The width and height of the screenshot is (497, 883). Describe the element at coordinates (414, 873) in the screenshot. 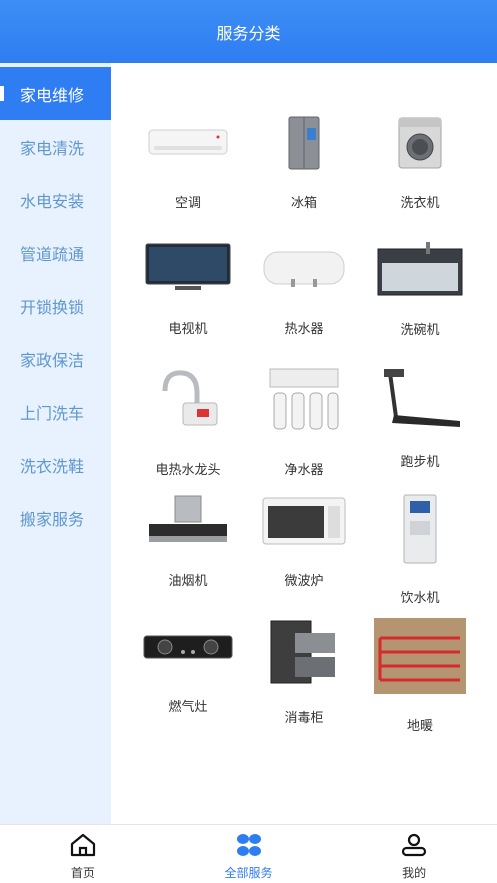

I see `tab-label: 我的` at that location.